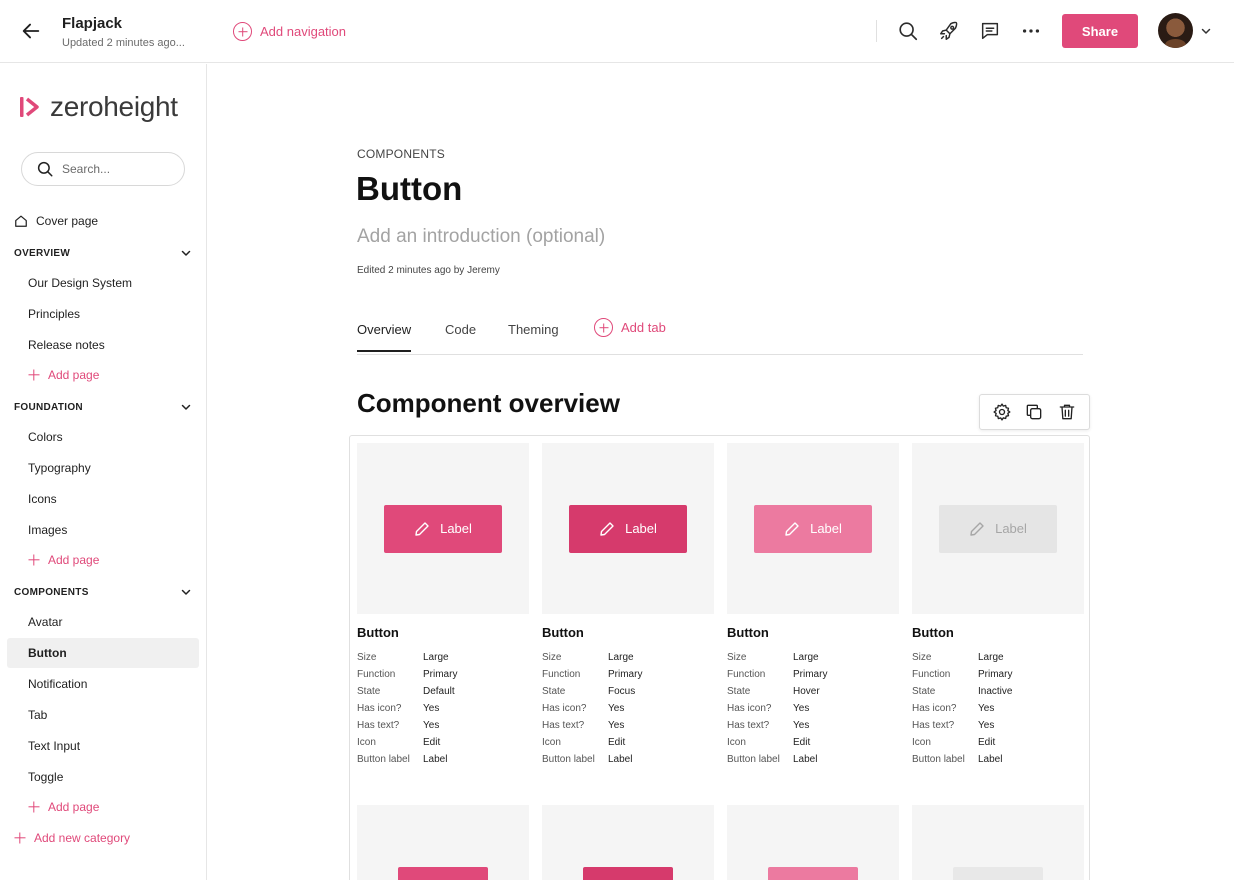  Describe the element at coordinates (533, 336) in the screenshot. I see `tab-theming: Theming` at that location.